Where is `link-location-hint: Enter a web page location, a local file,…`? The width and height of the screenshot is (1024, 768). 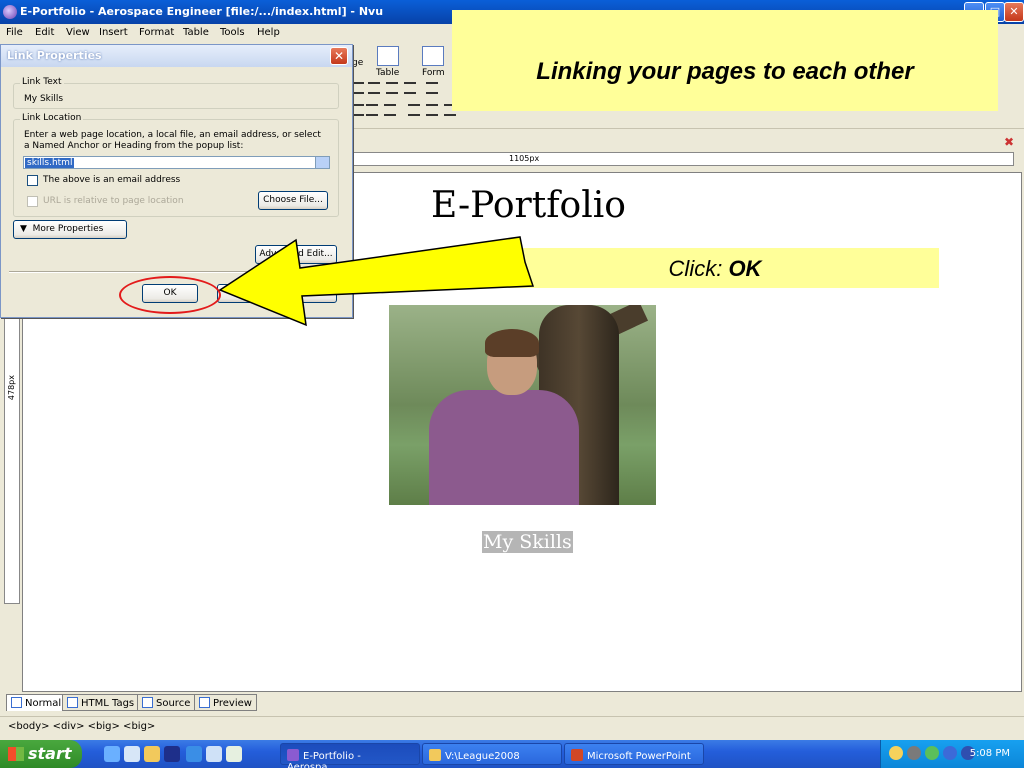 link-location-hint: Enter a web page location, a local file,… is located at coordinates (172, 140).